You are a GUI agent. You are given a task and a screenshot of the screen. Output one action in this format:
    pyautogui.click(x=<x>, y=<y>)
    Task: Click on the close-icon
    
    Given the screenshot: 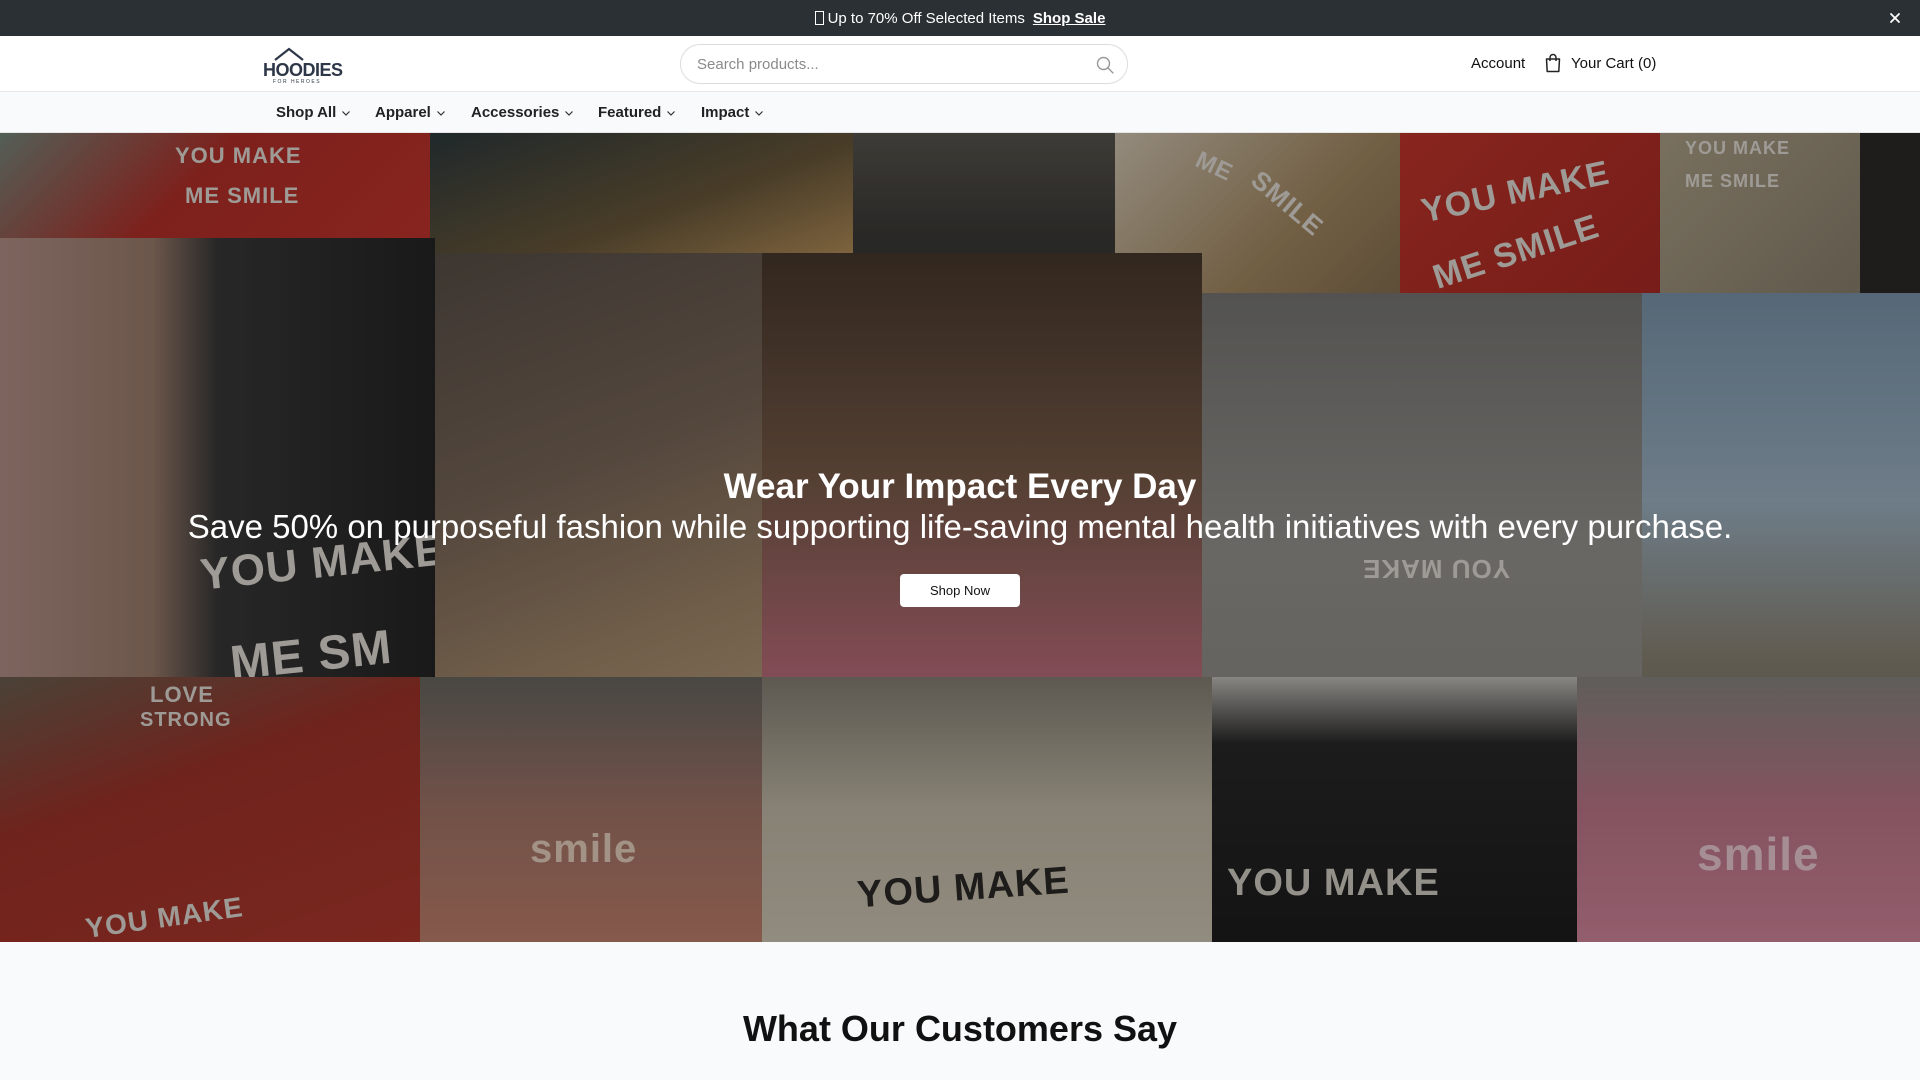 What is the action you would take?
    pyautogui.click(x=1895, y=18)
    